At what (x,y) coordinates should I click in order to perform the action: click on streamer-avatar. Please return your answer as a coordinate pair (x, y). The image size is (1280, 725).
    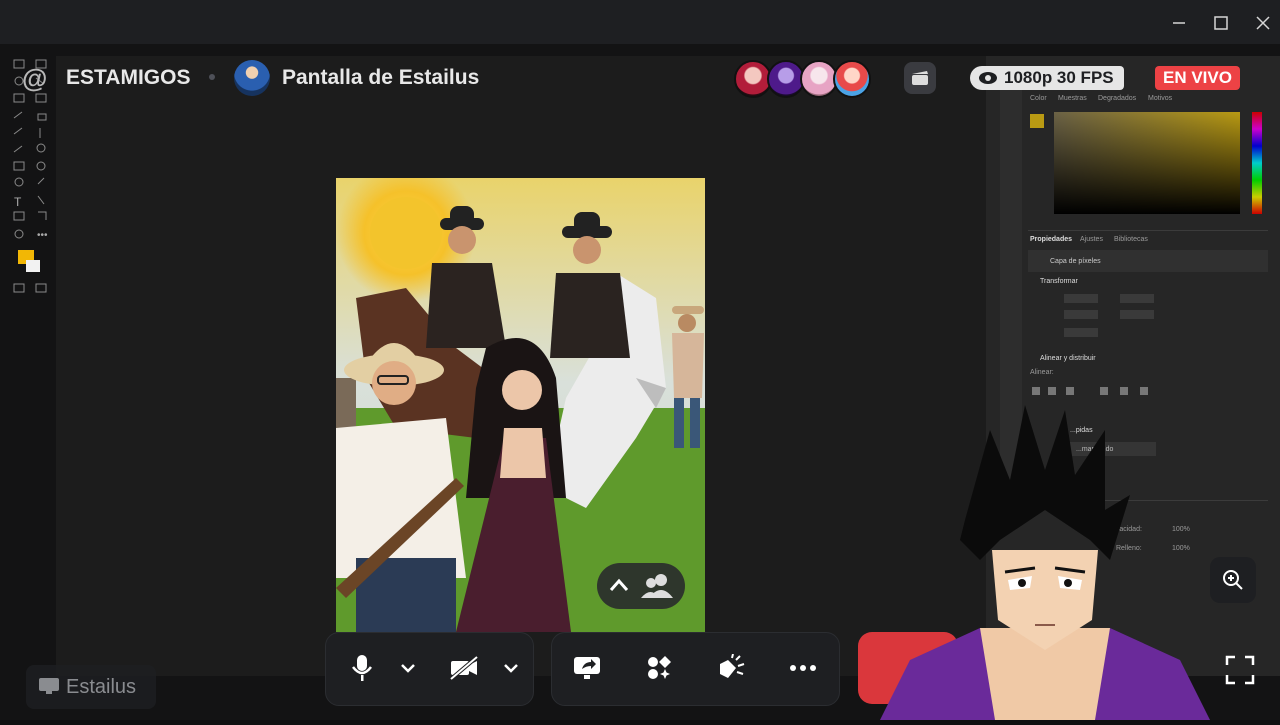
    Looking at the image, I should click on (252, 78).